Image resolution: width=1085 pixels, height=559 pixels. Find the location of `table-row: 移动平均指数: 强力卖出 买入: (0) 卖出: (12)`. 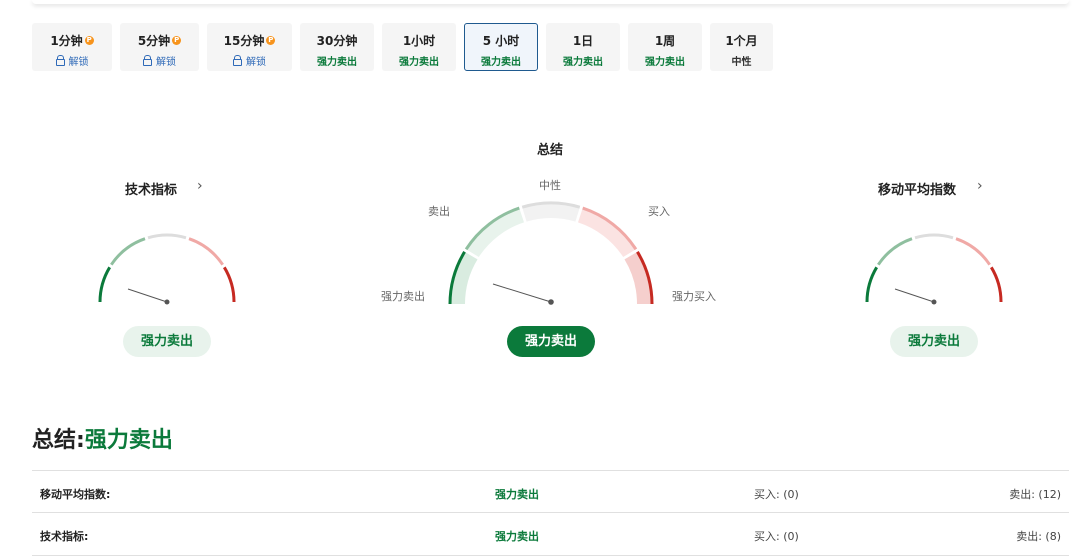

table-row: 移动平均指数: 强力卖出 买入: (0) 卖出: (12) is located at coordinates (550, 491).